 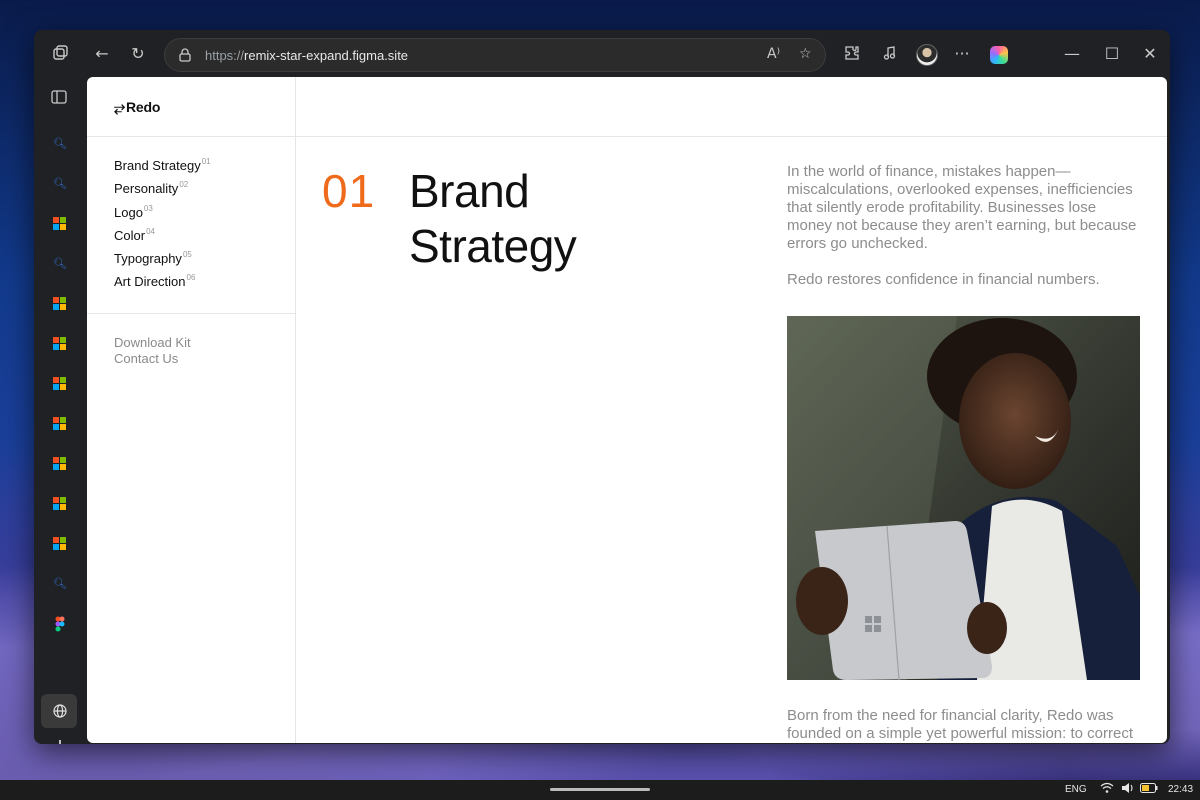 I want to click on tab-figma-favicon, so click(x=60, y=624).